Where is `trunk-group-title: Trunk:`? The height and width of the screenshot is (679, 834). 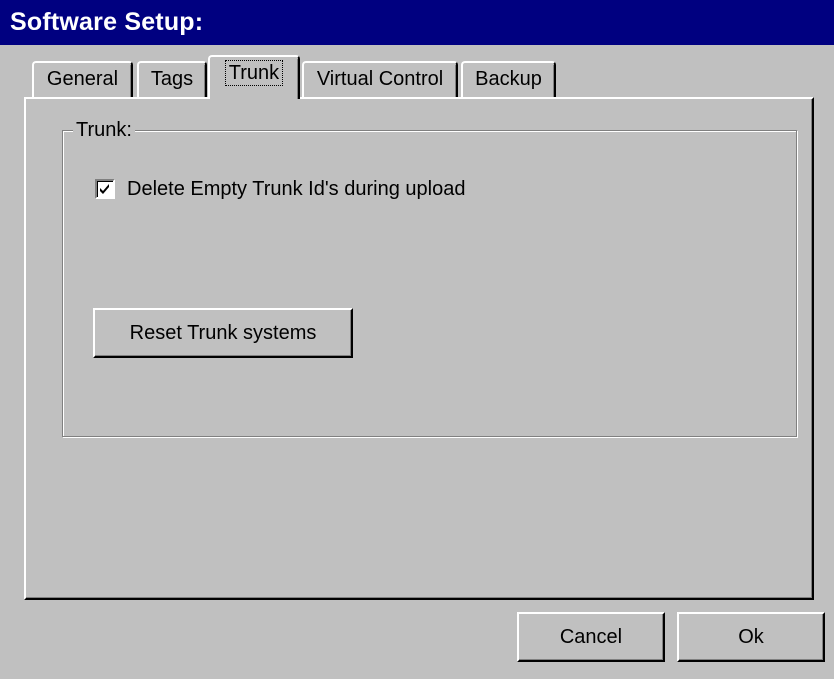 trunk-group-title: Trunk: is located at coordinates (104, 130).